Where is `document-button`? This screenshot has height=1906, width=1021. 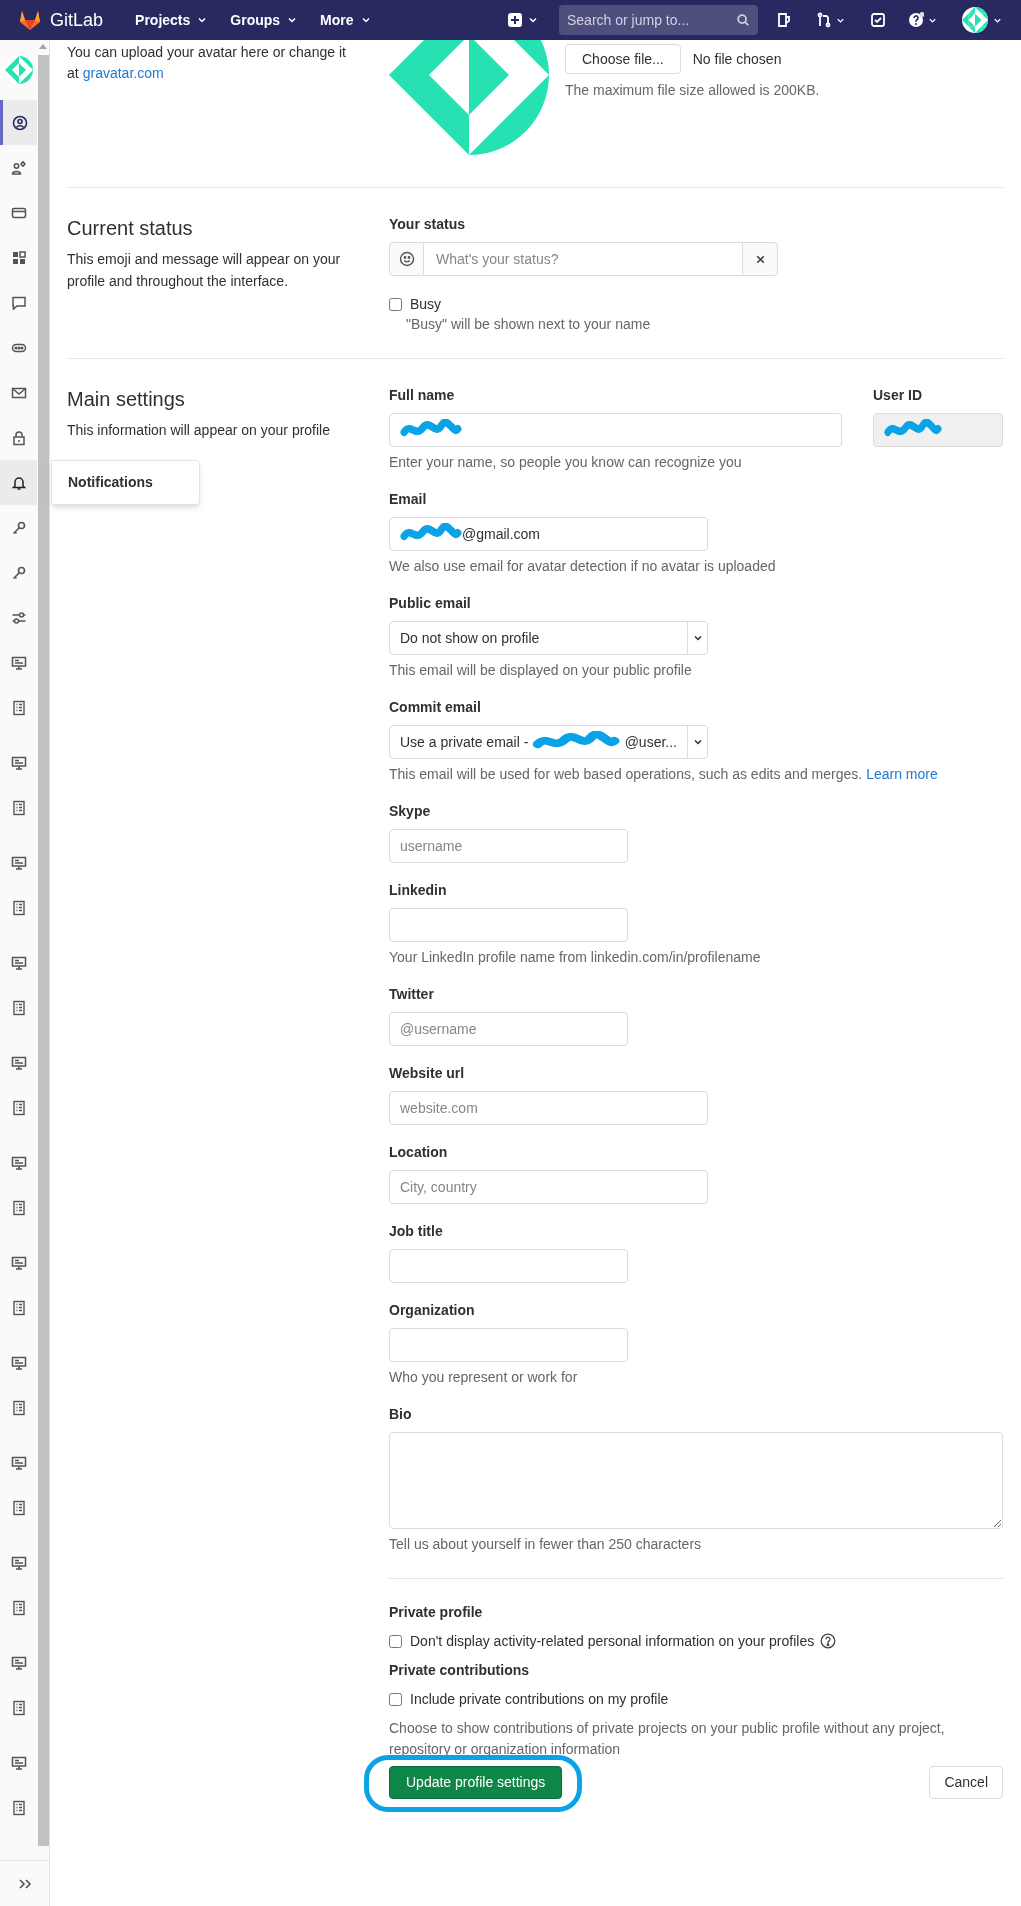
document-button is located at coordinates (784, 20).